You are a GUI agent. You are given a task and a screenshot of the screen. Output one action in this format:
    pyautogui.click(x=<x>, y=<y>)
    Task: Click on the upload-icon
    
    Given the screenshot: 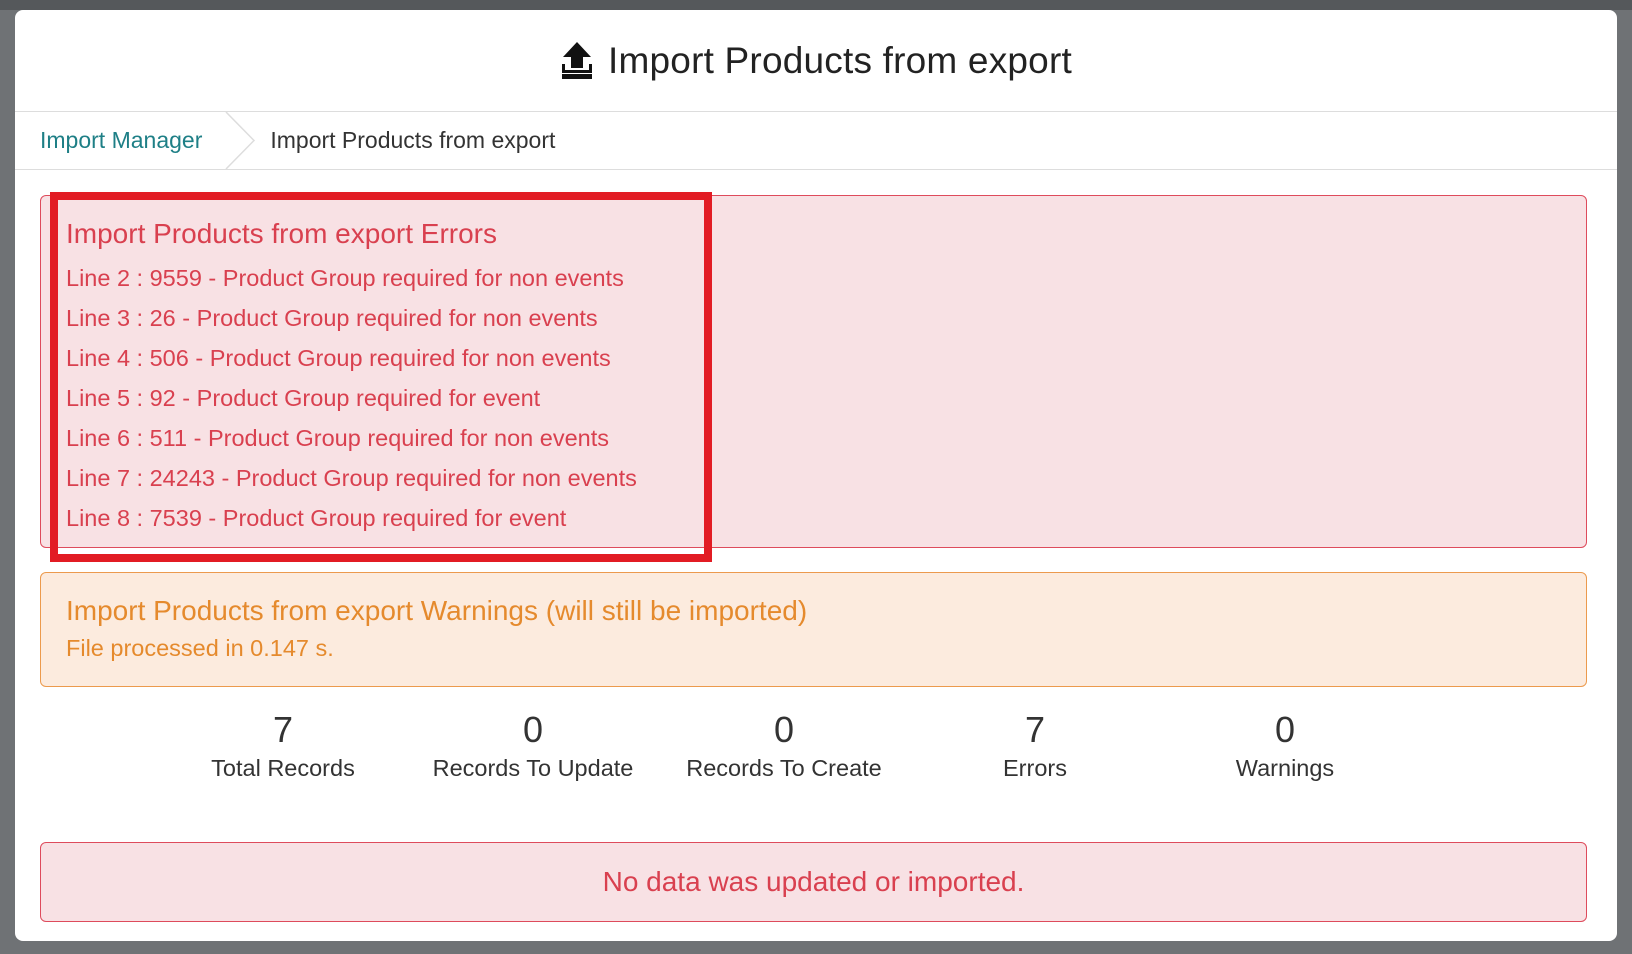 What is the action you would take?
    pyautogui.click(x=577, y=60)
    